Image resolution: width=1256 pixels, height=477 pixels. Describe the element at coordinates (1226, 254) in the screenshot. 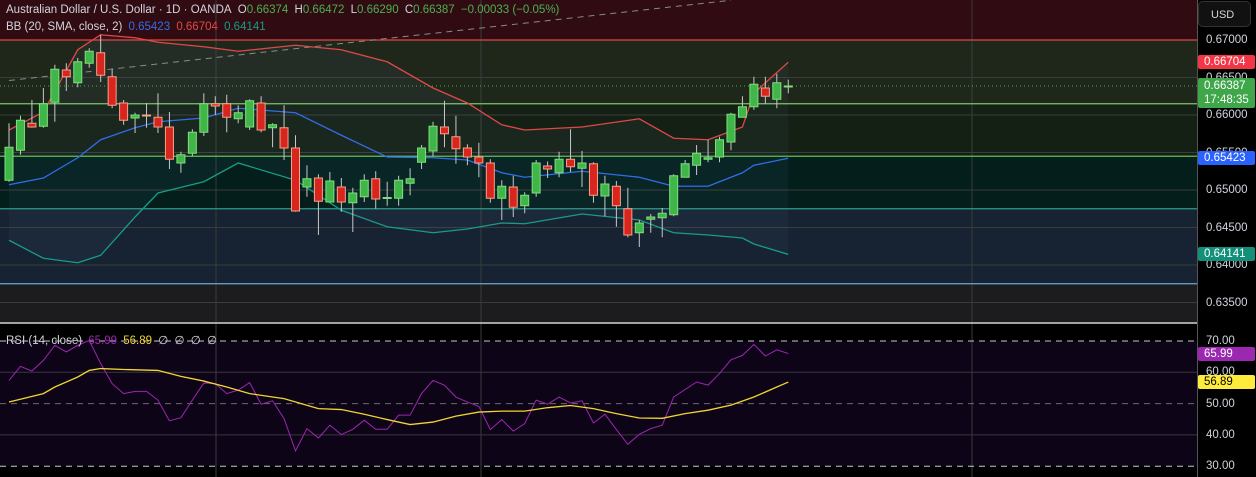

I see `bb-lower-badge: 0.64141` at that location.